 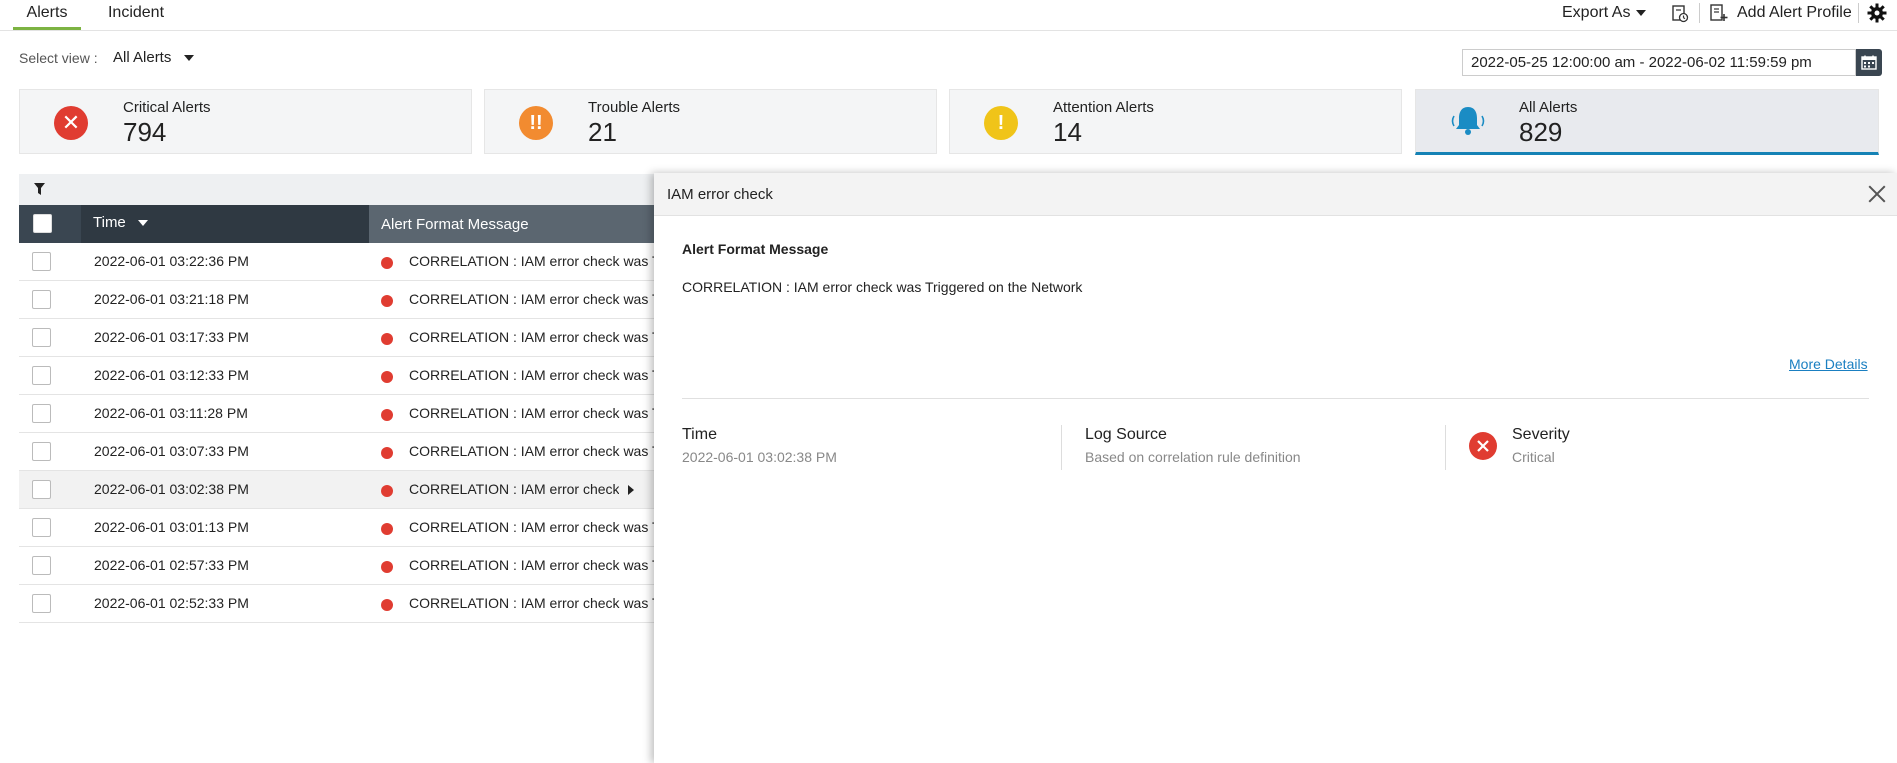 I want to click on select-view-dropdown: All Alerts, so click(x=153, y=57).